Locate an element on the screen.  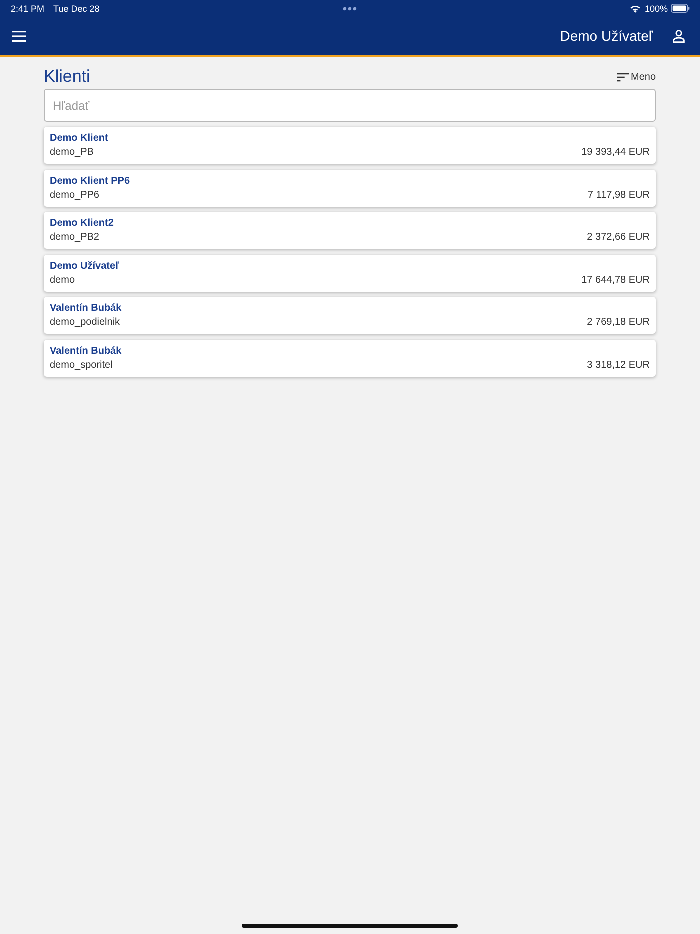
menu-button is located at coordinates (19, 36).